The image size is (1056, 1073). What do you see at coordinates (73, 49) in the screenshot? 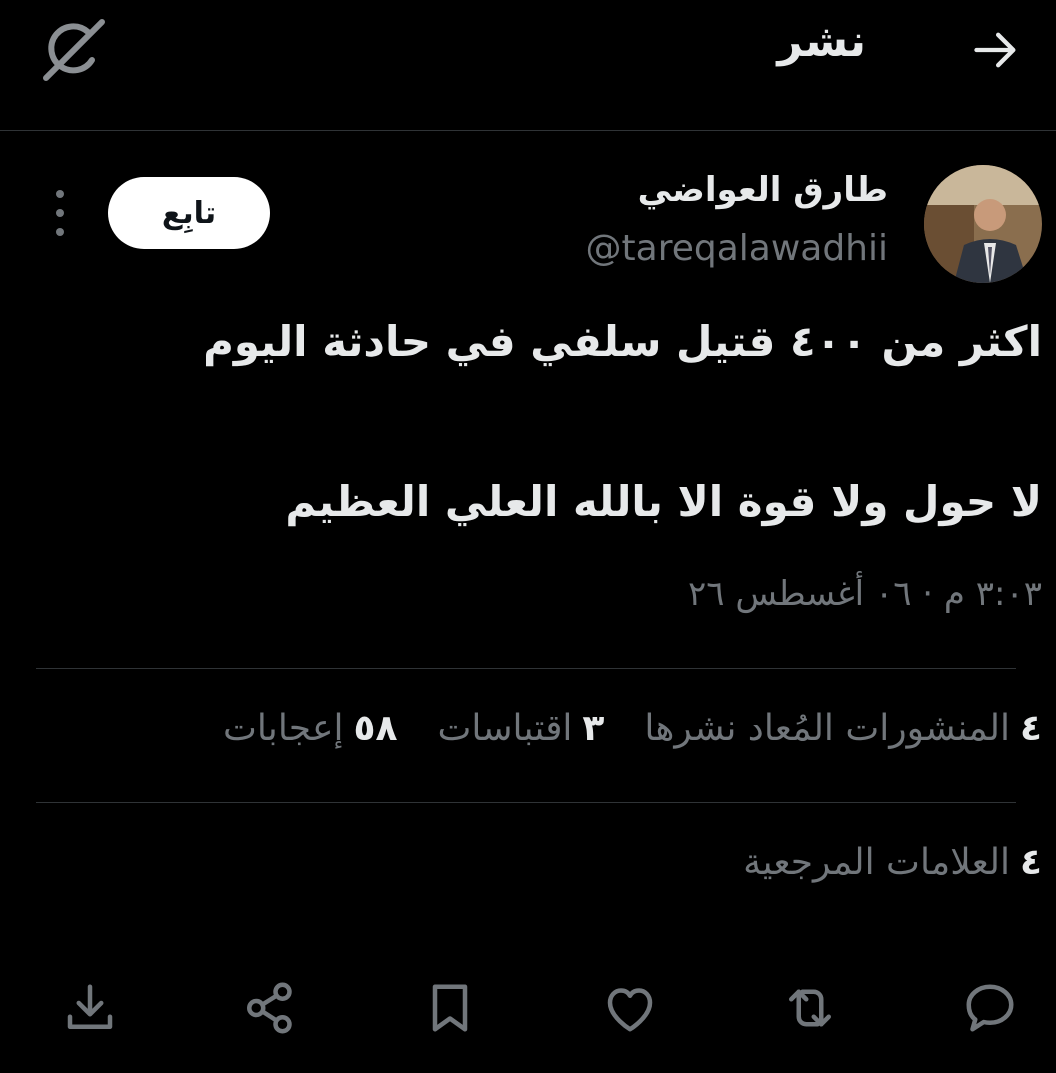
I see `grok-logo-icon` at bounding box center [73, 49].